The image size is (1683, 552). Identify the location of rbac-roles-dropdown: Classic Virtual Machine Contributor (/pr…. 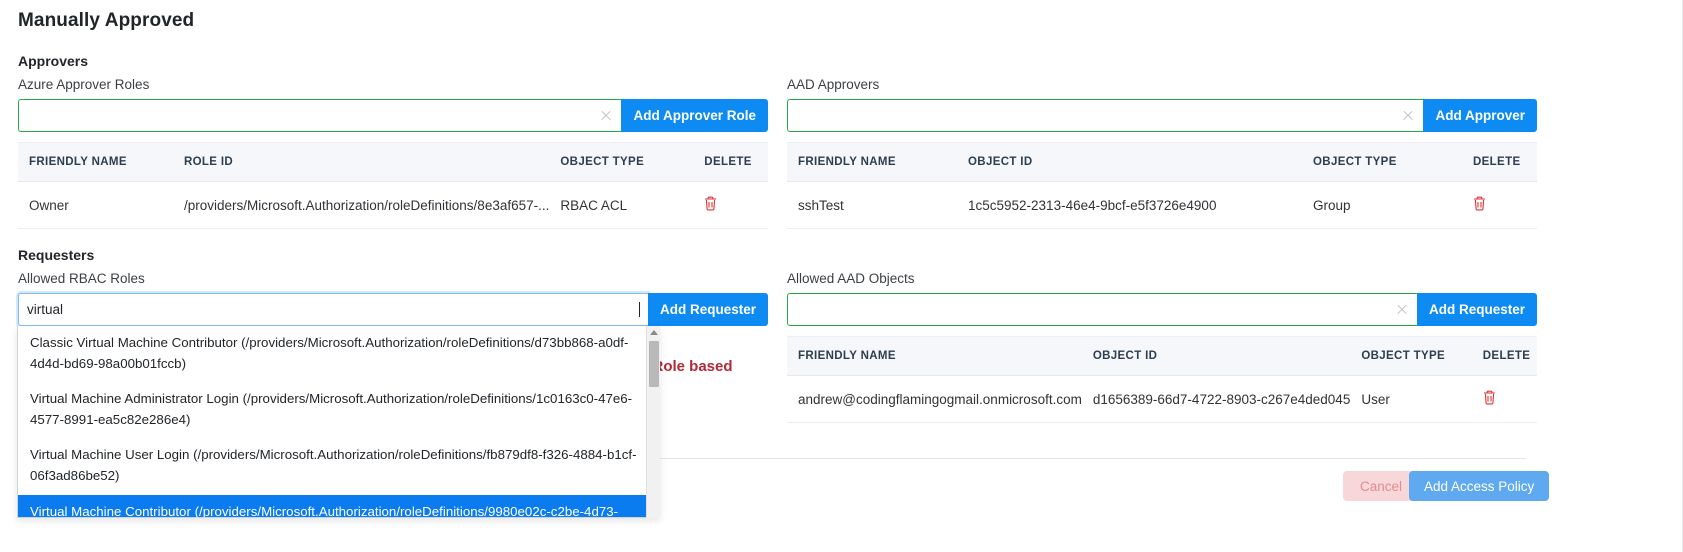
(338, 422).